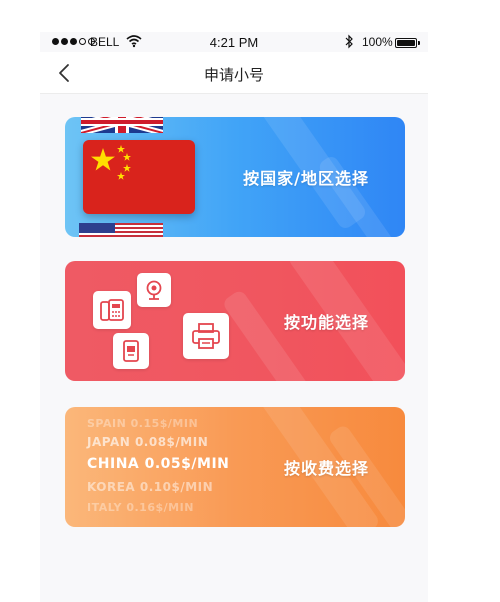 The height and width of the screenshot is (602, 500). Describe the element at coordinates (206, 336) in the screenshot. I see `printer-feature-icon` at that location.